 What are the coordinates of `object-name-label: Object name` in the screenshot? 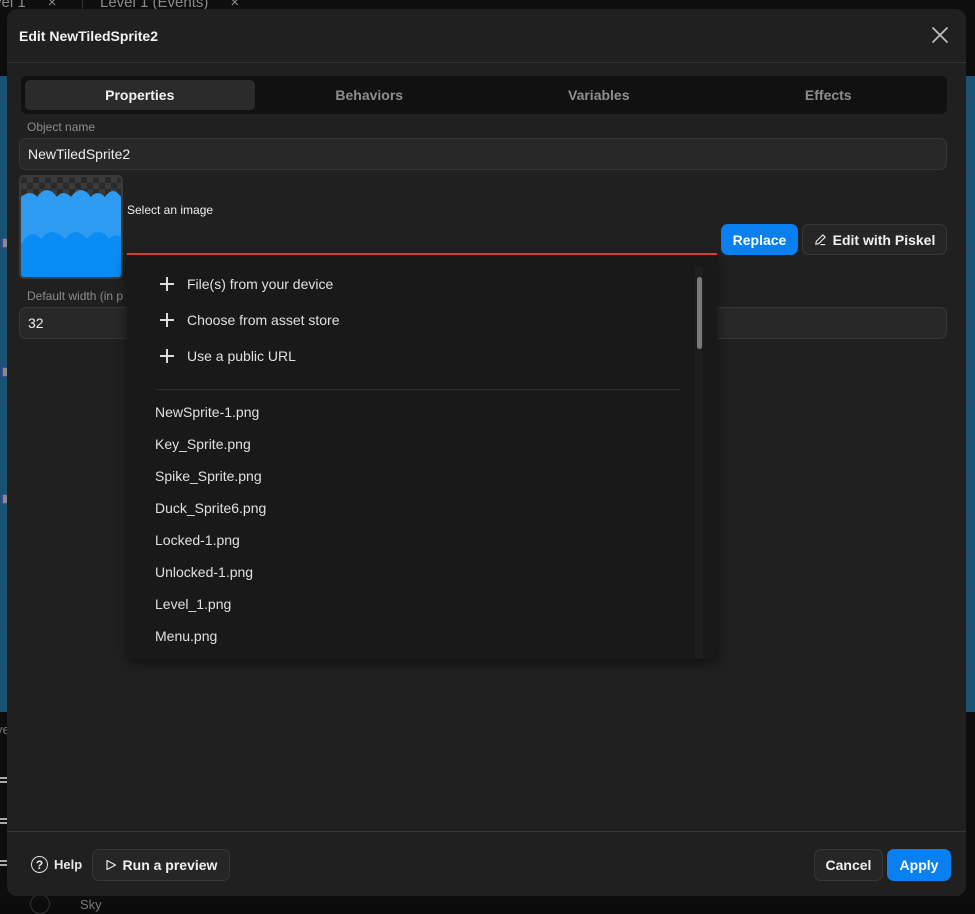 It's located at (61, 127).